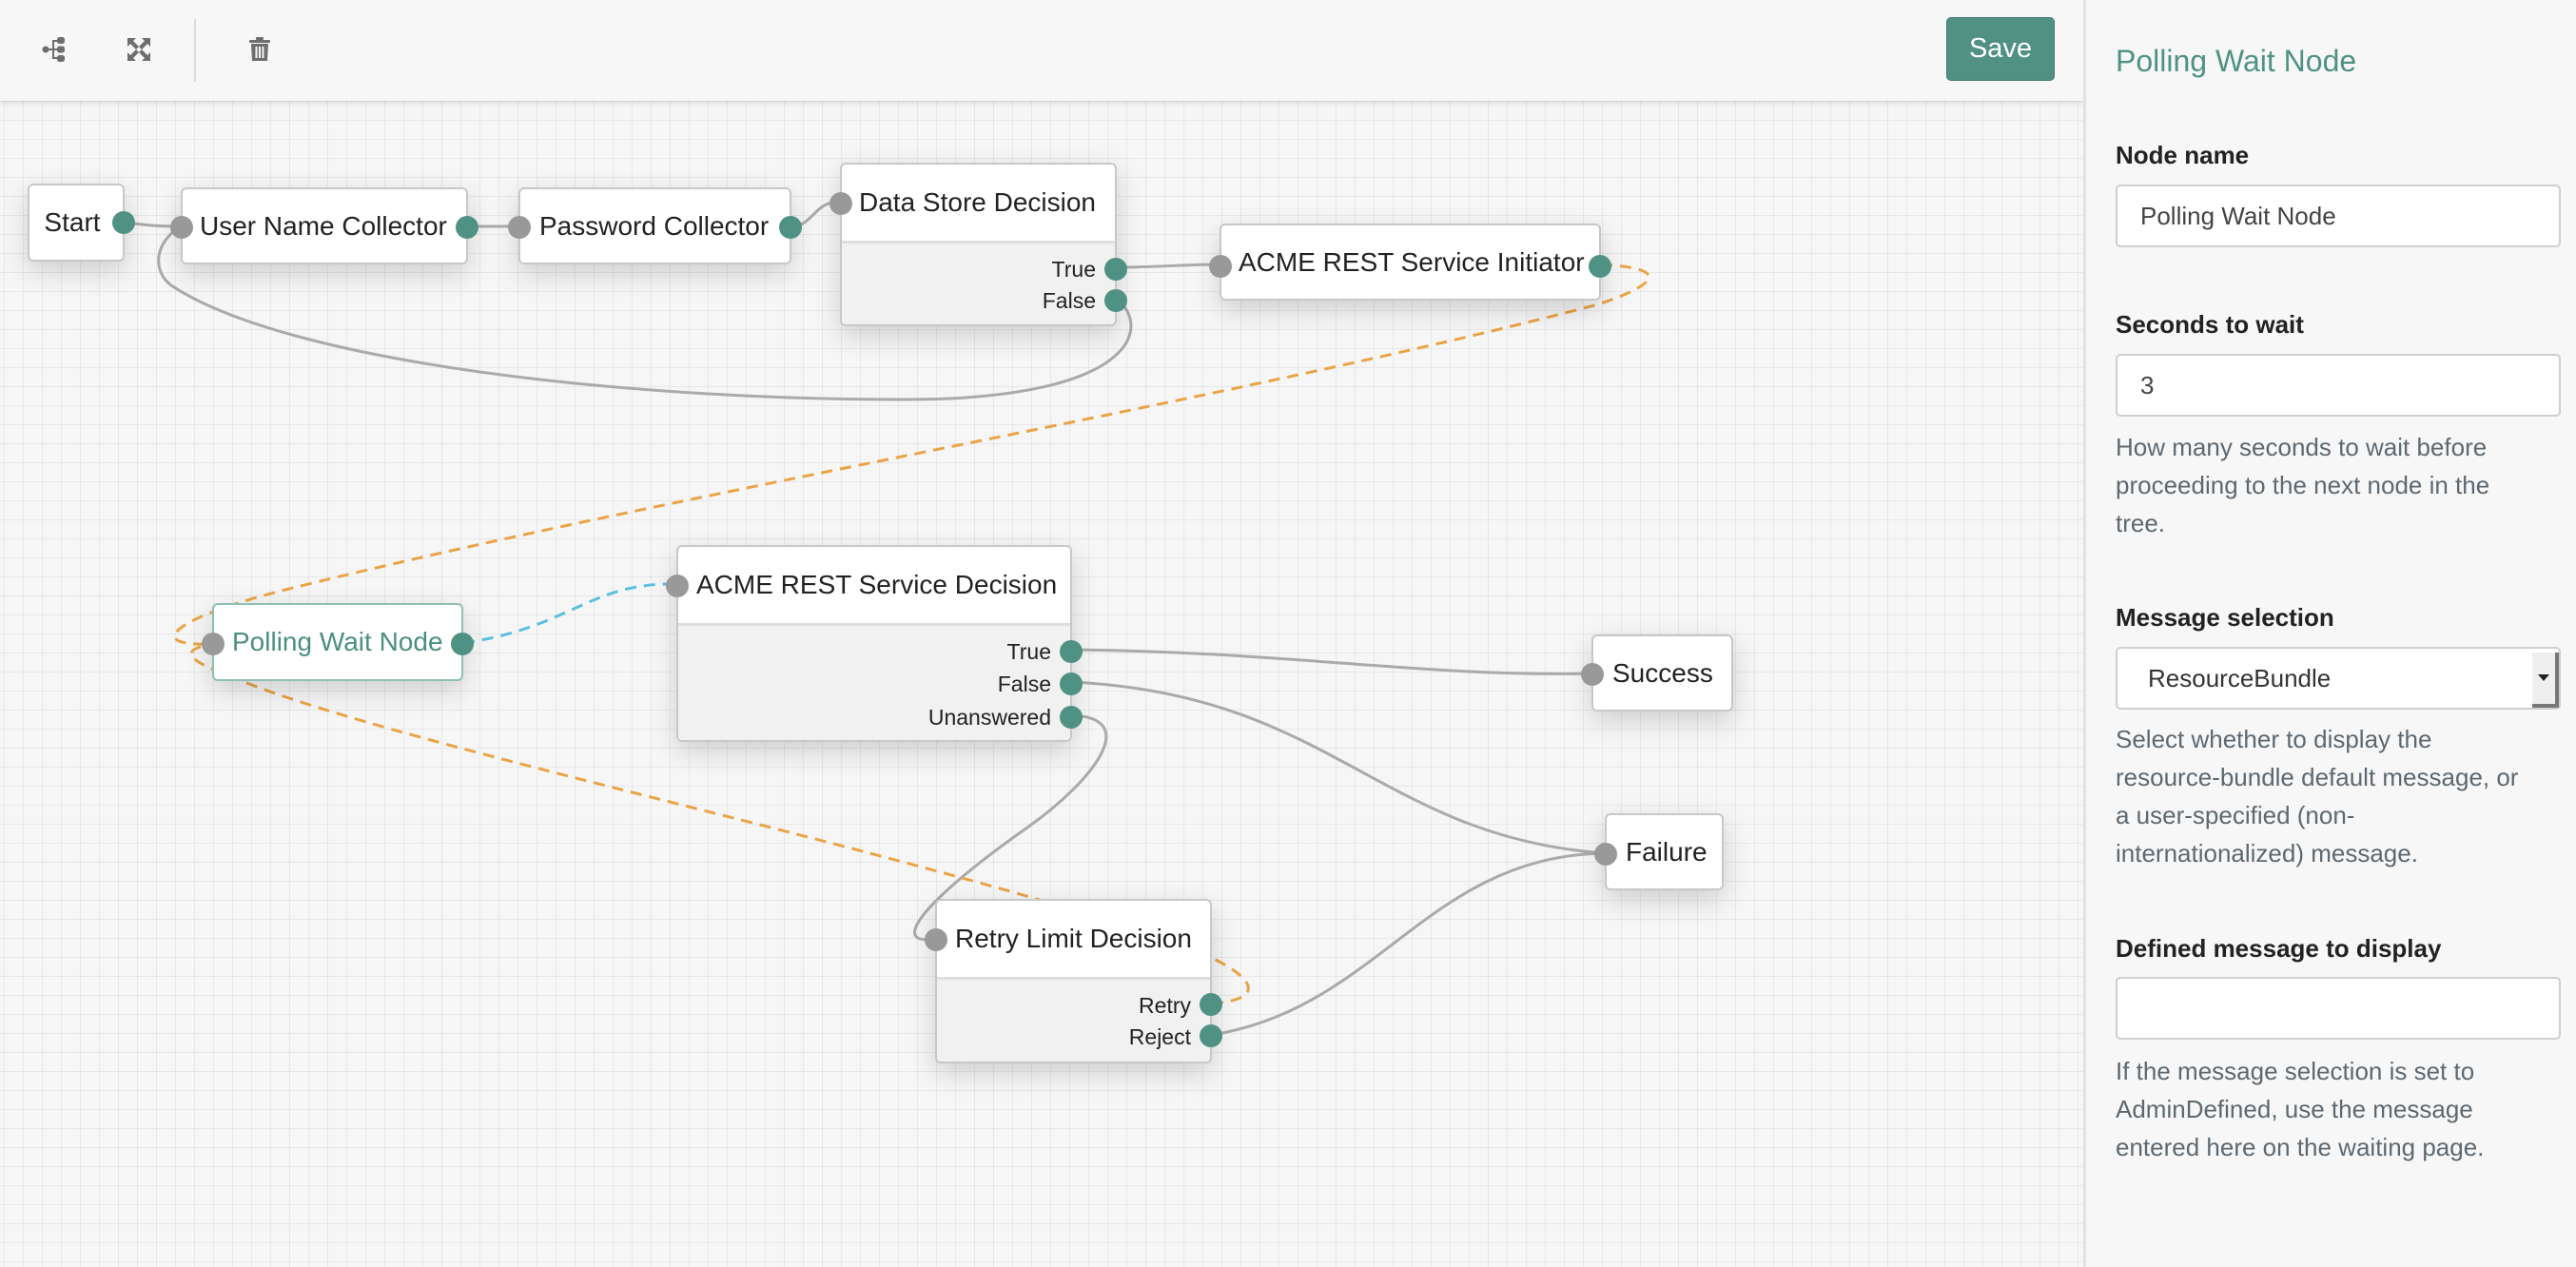 The width and height of the screenshot is (2576, 1267). What do you see at coordinates (2339, 1009) in the screenshot?
I see `defined-message-input` at bounding box center [2339, 1009].